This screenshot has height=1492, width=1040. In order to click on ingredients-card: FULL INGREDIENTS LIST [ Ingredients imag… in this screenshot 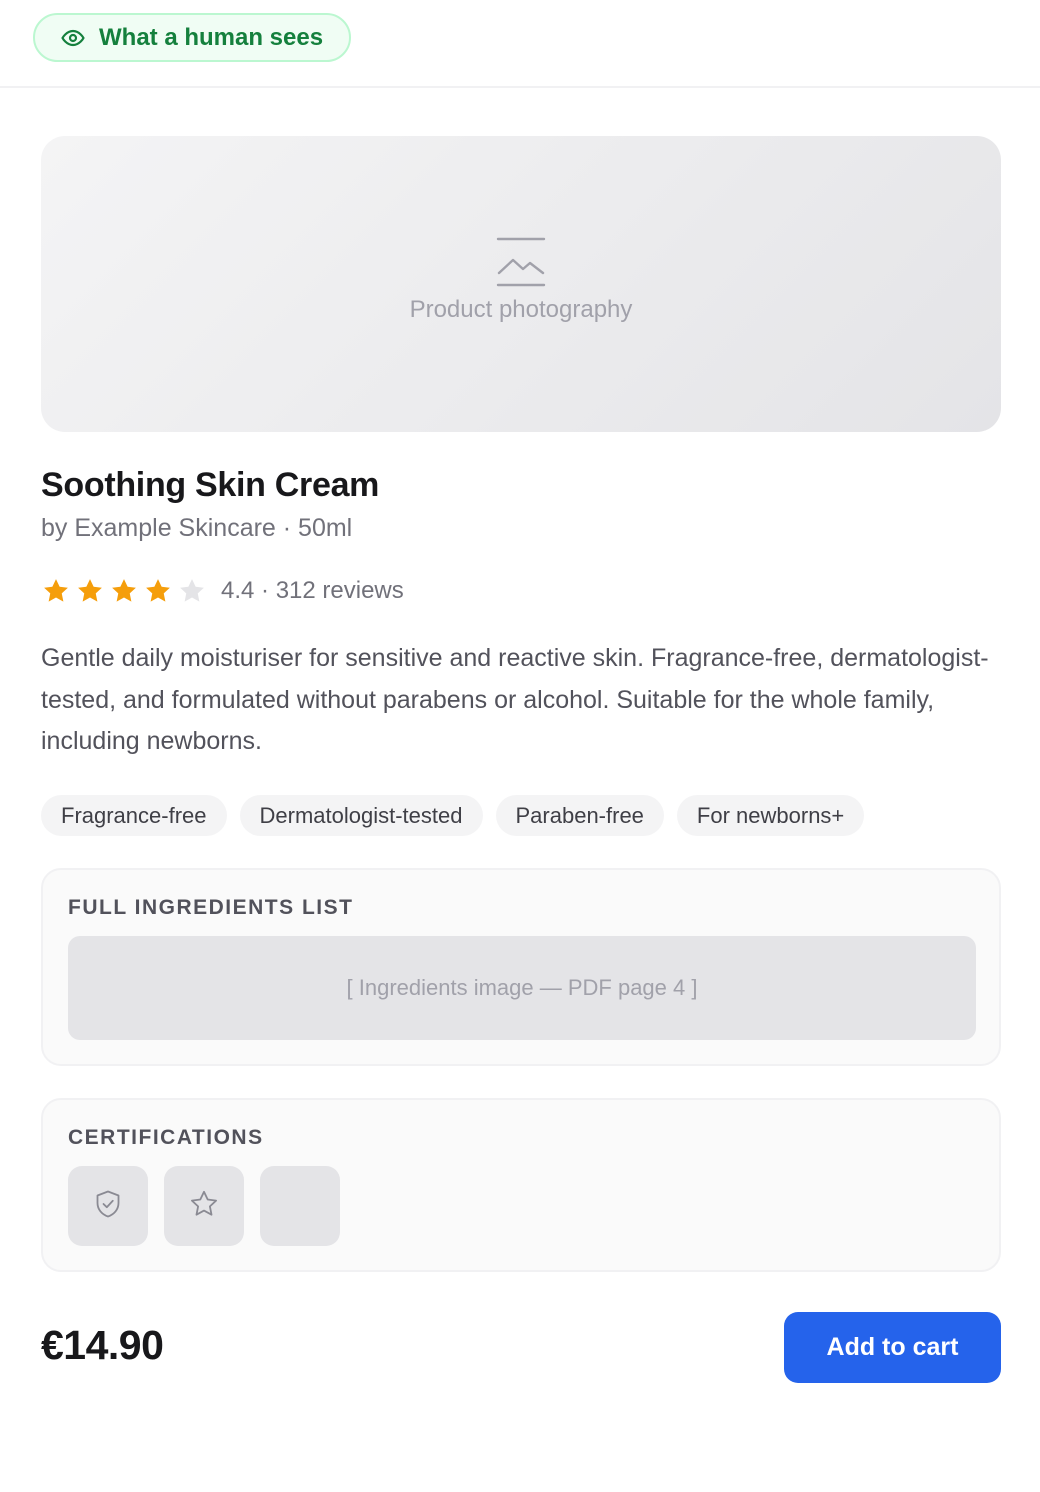, I will do `click(521, 967)`.